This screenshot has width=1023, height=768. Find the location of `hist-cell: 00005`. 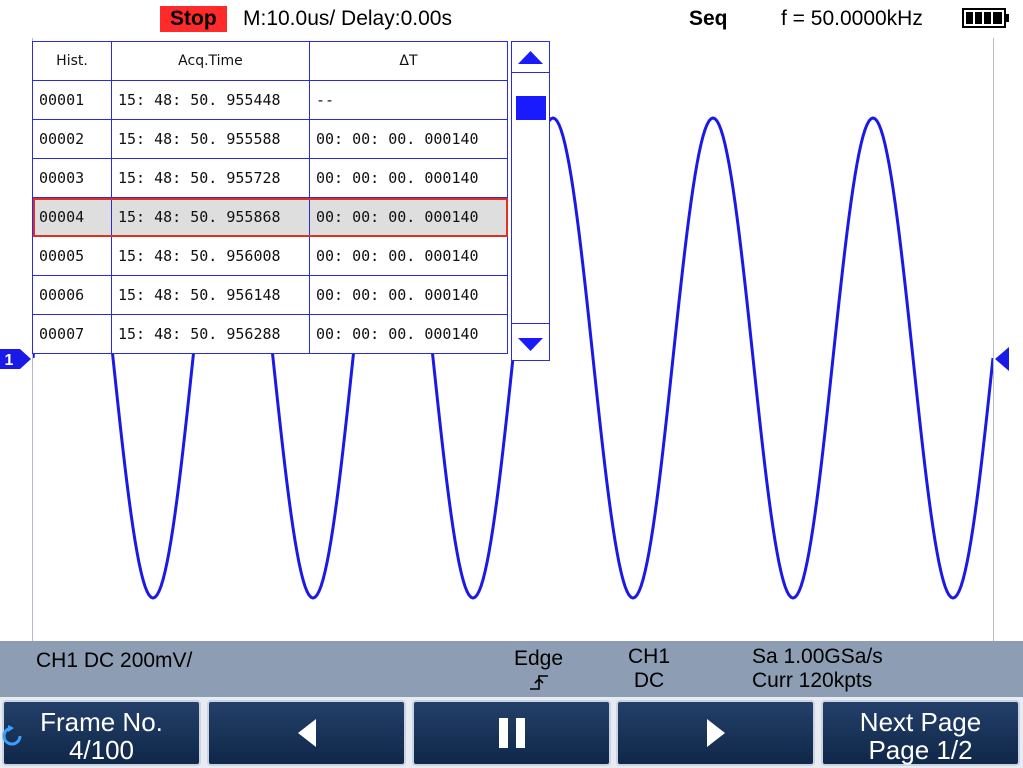

hist-cell: 00005 is located at coordinates (72, 256).